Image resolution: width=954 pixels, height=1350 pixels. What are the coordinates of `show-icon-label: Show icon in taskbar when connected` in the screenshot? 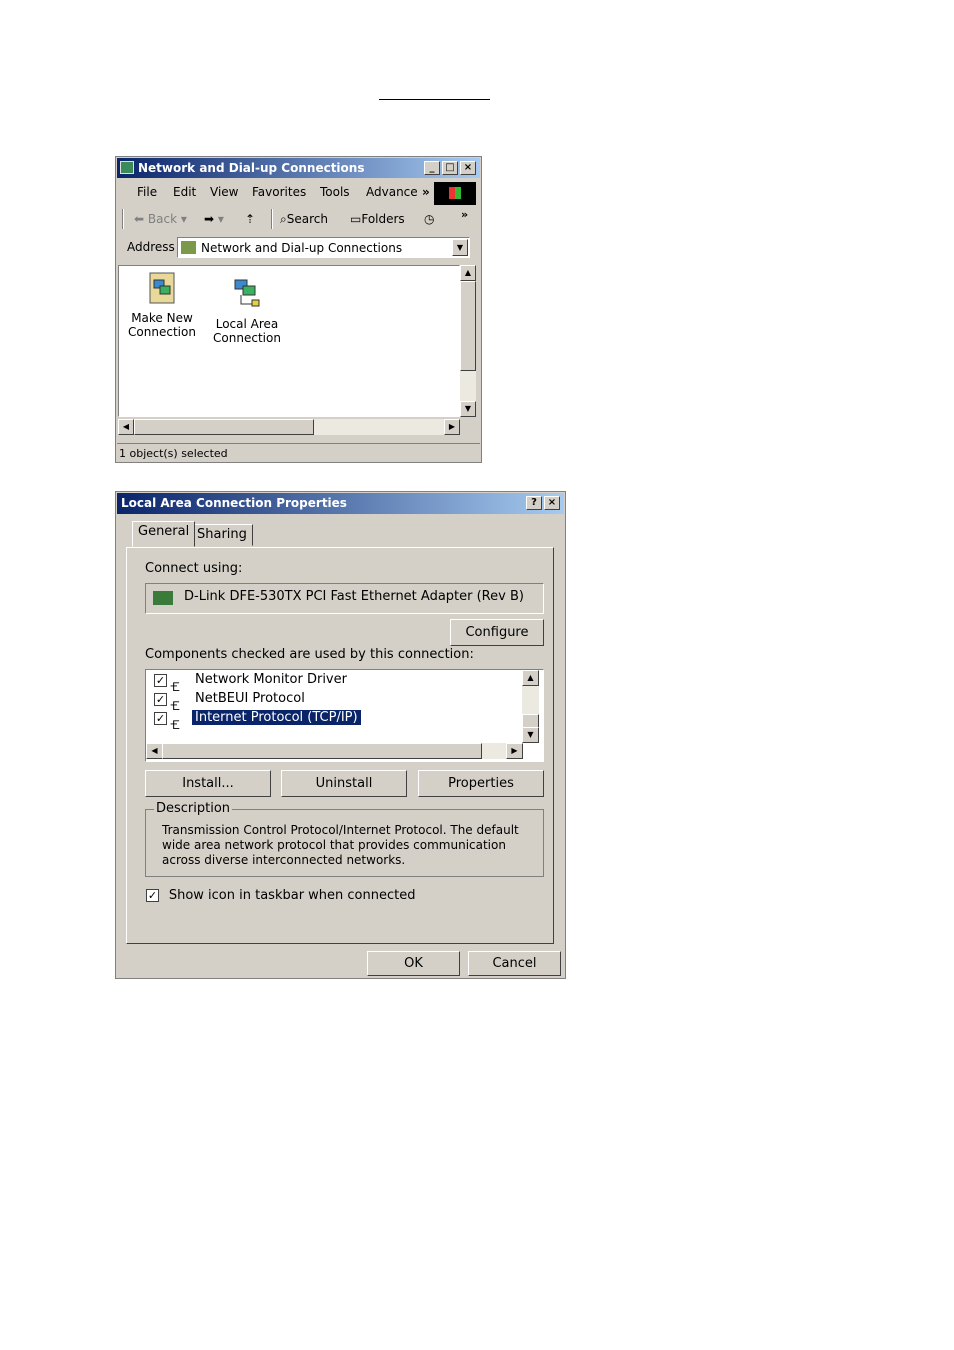 It's located at (292, 895).